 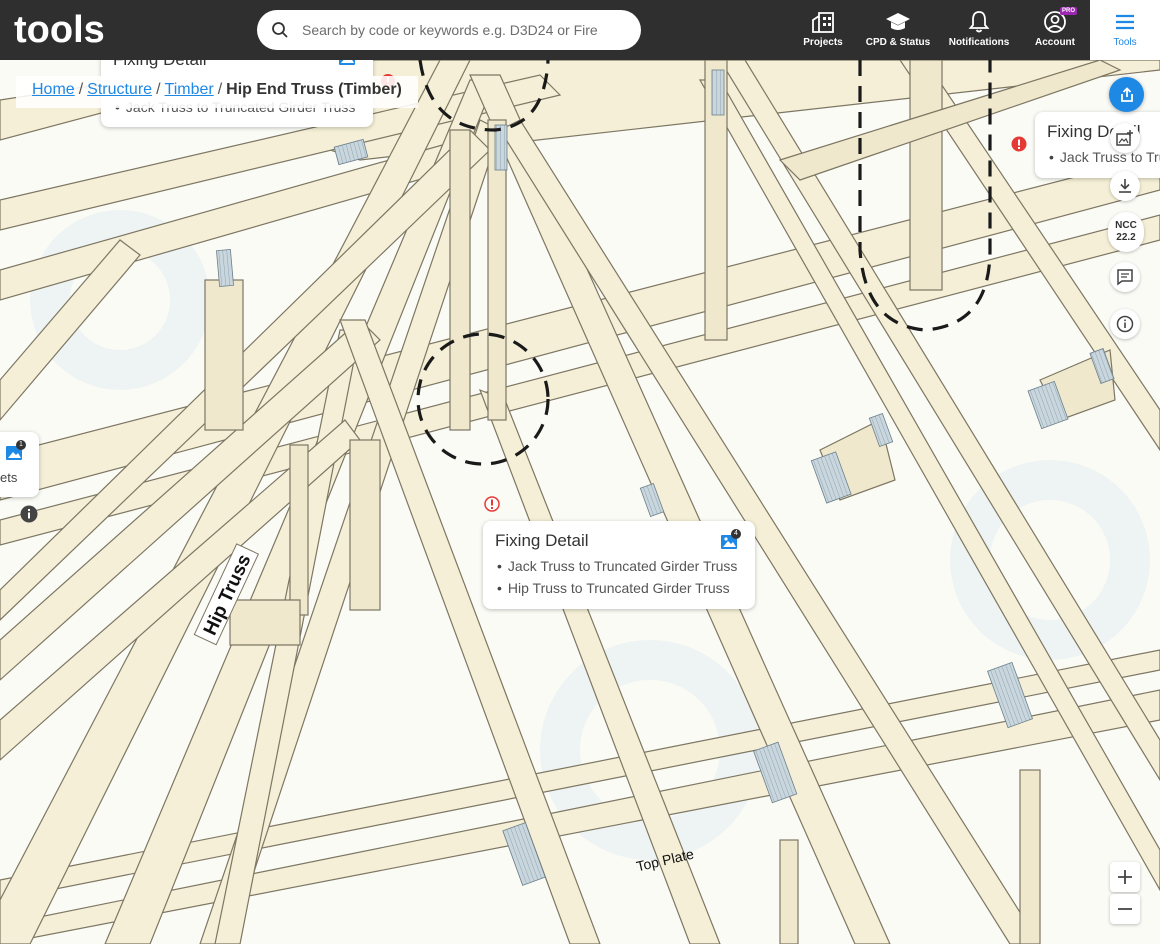 I want to click on nav-projects: Projects, so click(x=823, y=30).